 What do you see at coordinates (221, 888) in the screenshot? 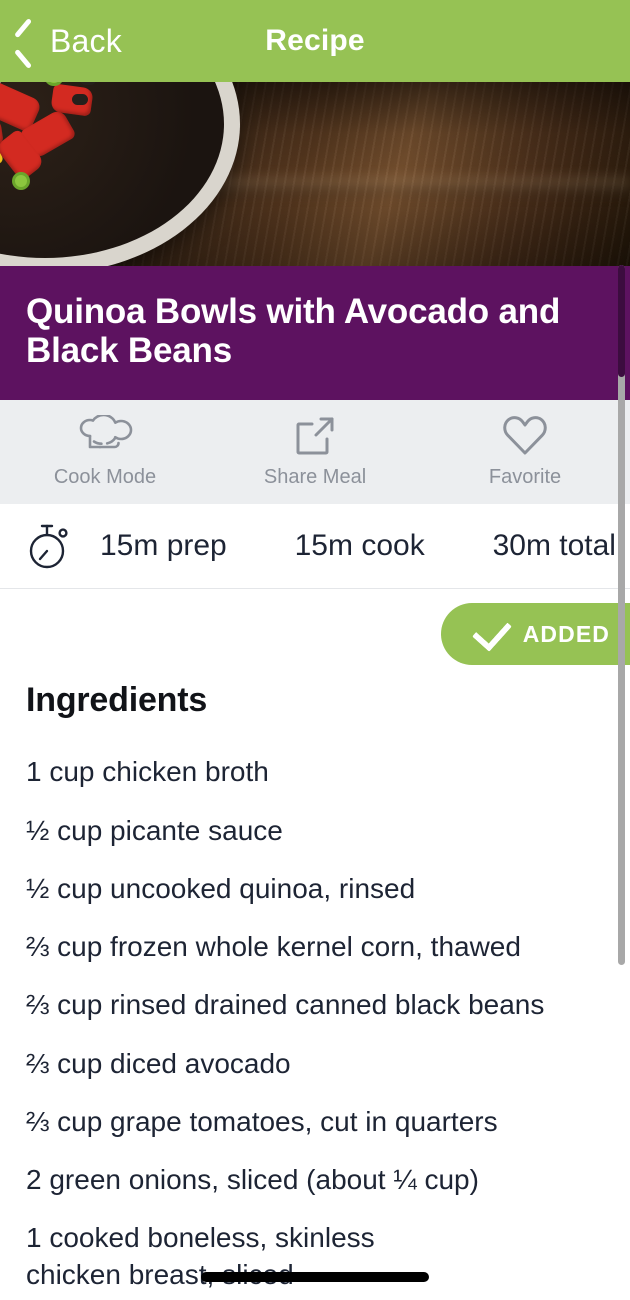
I see `ingredient-item: ½ cup uncooked quinoa, rinsed` at bounding box center [221, 888].